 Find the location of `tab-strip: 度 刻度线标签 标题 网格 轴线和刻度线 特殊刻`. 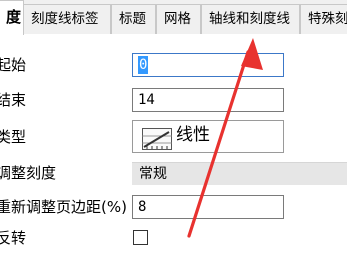

tab-strip: 度 刻度线标签 标题 网格 轴线和刻度线 特殊刻 is located at coordinates (173, 17).